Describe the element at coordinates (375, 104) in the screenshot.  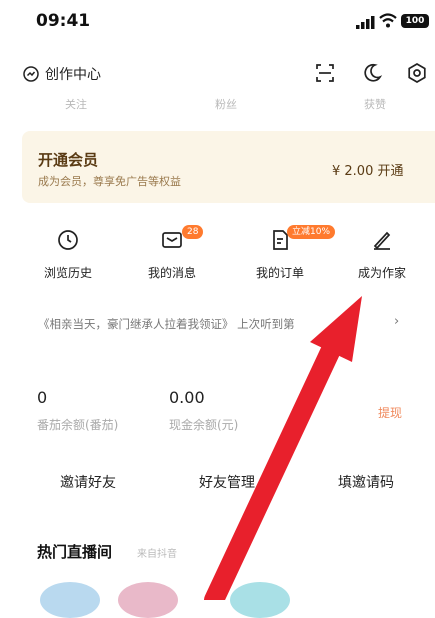
I see `stat-likes: 获赞` at that location.